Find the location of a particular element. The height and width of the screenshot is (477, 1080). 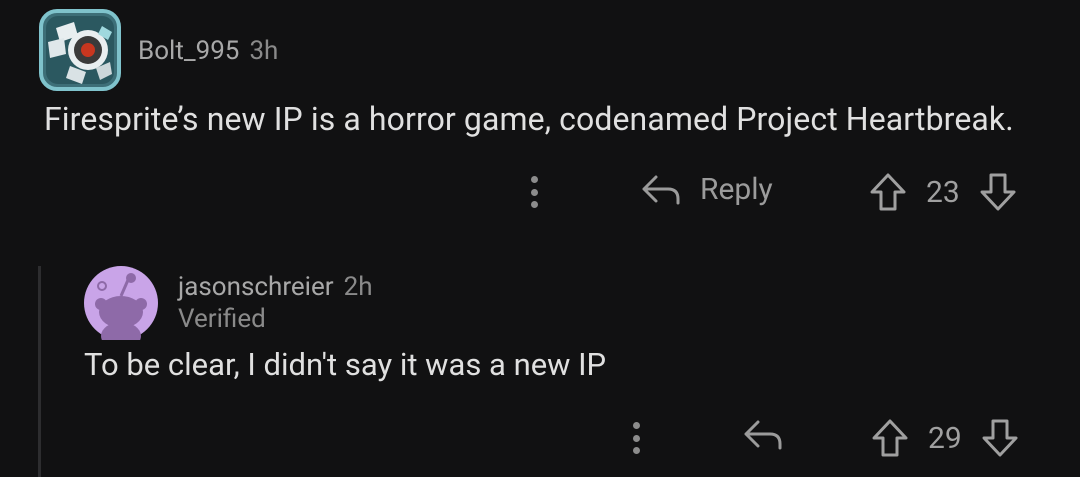

reply-label: Reply is located at coordinates (736, 189).